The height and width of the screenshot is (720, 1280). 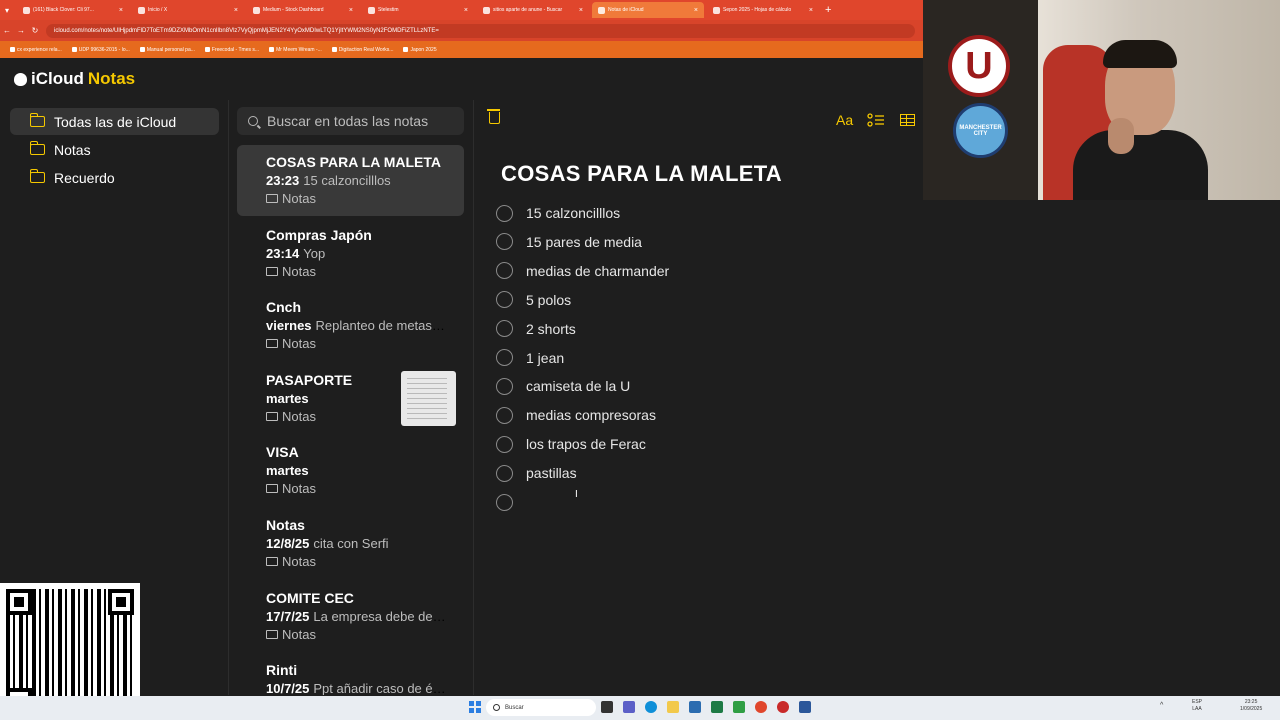 What do you see at coordinates (388, 10) in the screenshot?
I see `tab-label: Stelestim` at bounding box center [388, 10].